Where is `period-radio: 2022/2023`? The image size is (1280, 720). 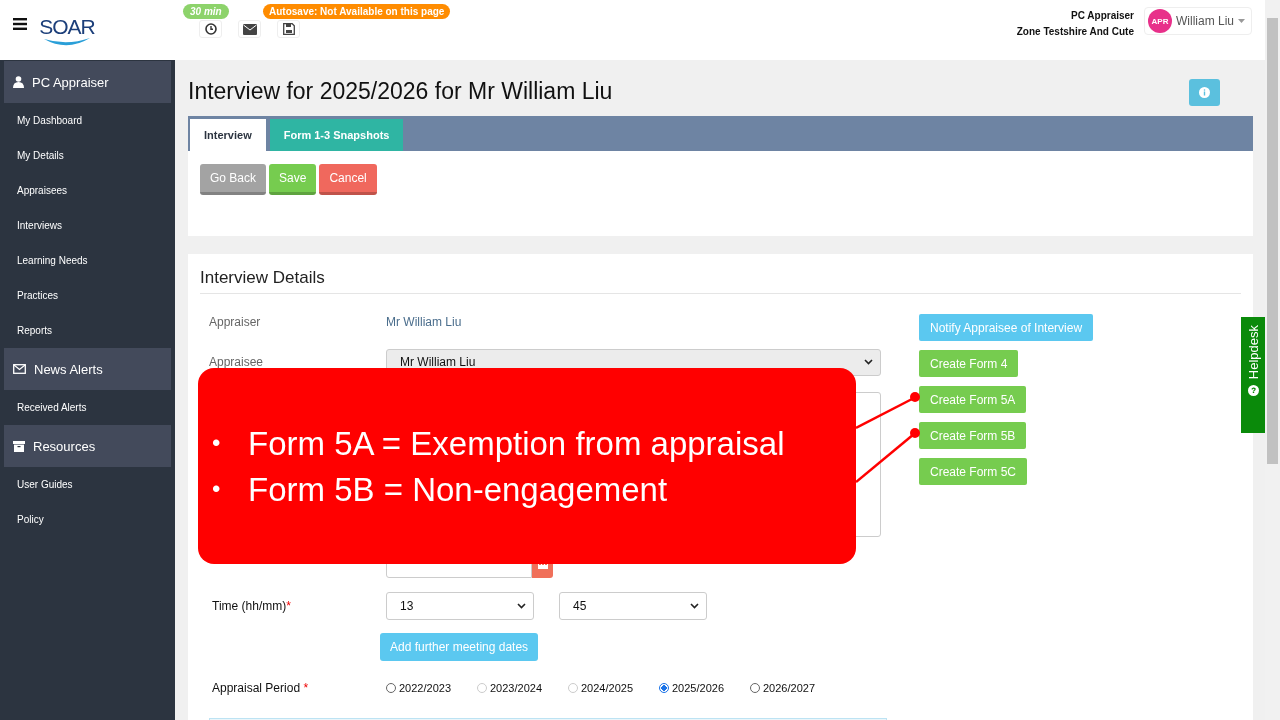
period-radio: 2022/2023 is located at coordinates (418, 688).